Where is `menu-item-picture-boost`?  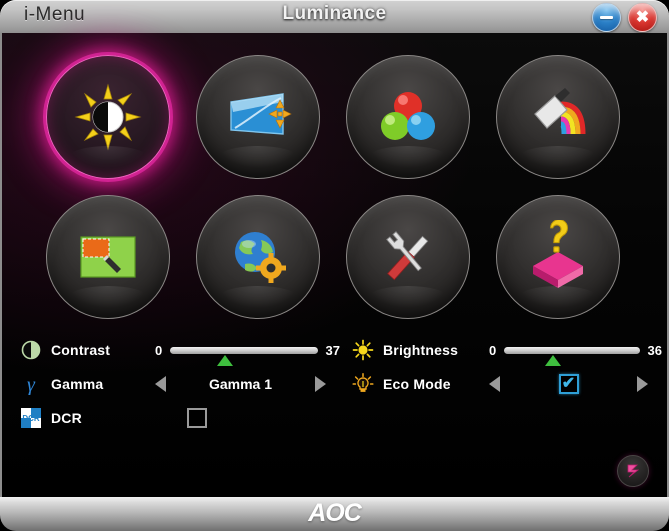 menu-item-picture-boost is located at coordinates (558, 117).